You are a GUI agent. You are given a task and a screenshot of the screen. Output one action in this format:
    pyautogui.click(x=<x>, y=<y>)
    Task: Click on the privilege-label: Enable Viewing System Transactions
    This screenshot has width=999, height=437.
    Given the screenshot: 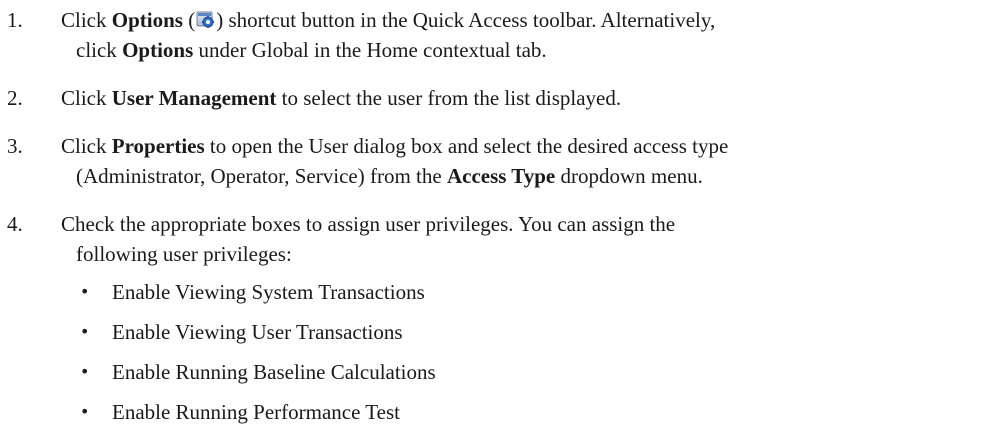 What is the action you would take?
    pyautogui.click(x=268, y=292)
    